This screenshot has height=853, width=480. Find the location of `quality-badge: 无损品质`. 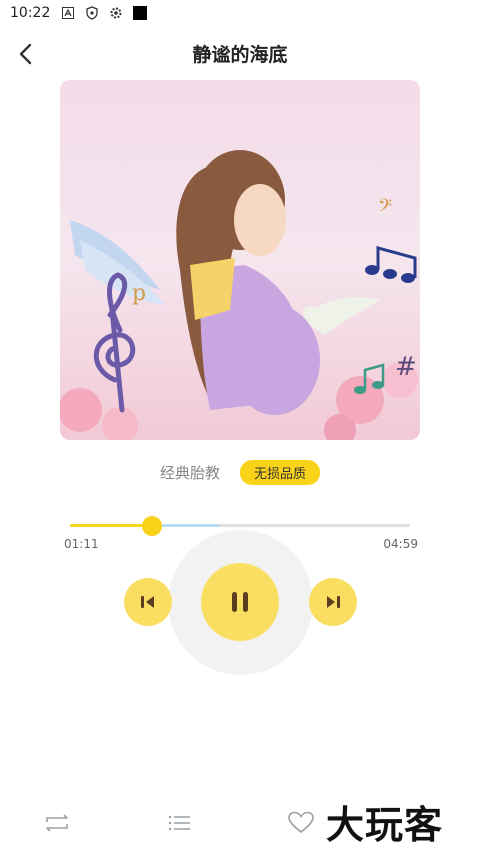

quality-badge: 无损品质 is located at coordinates (280, 472).